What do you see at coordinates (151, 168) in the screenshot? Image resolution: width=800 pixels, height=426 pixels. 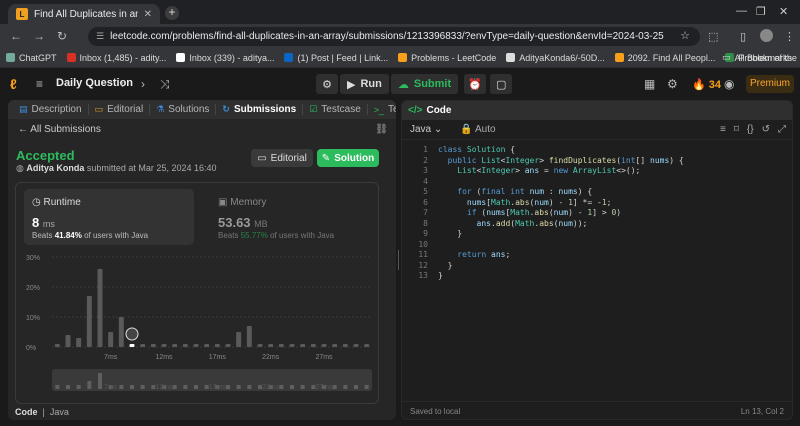 I see `submitted-time: submitted at Mar 25, 2024 16:40` at bounding box center [151, 168].